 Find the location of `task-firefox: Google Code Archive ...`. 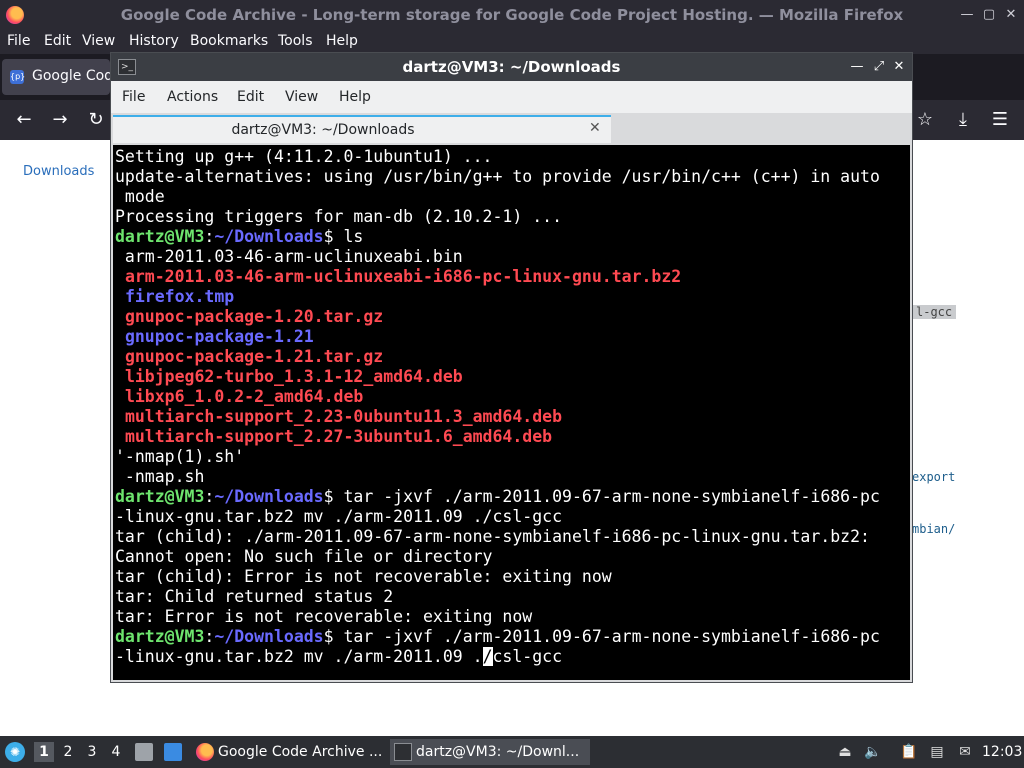

task-firefox: Google Code Archive ... is located at coordinates (288, 752).